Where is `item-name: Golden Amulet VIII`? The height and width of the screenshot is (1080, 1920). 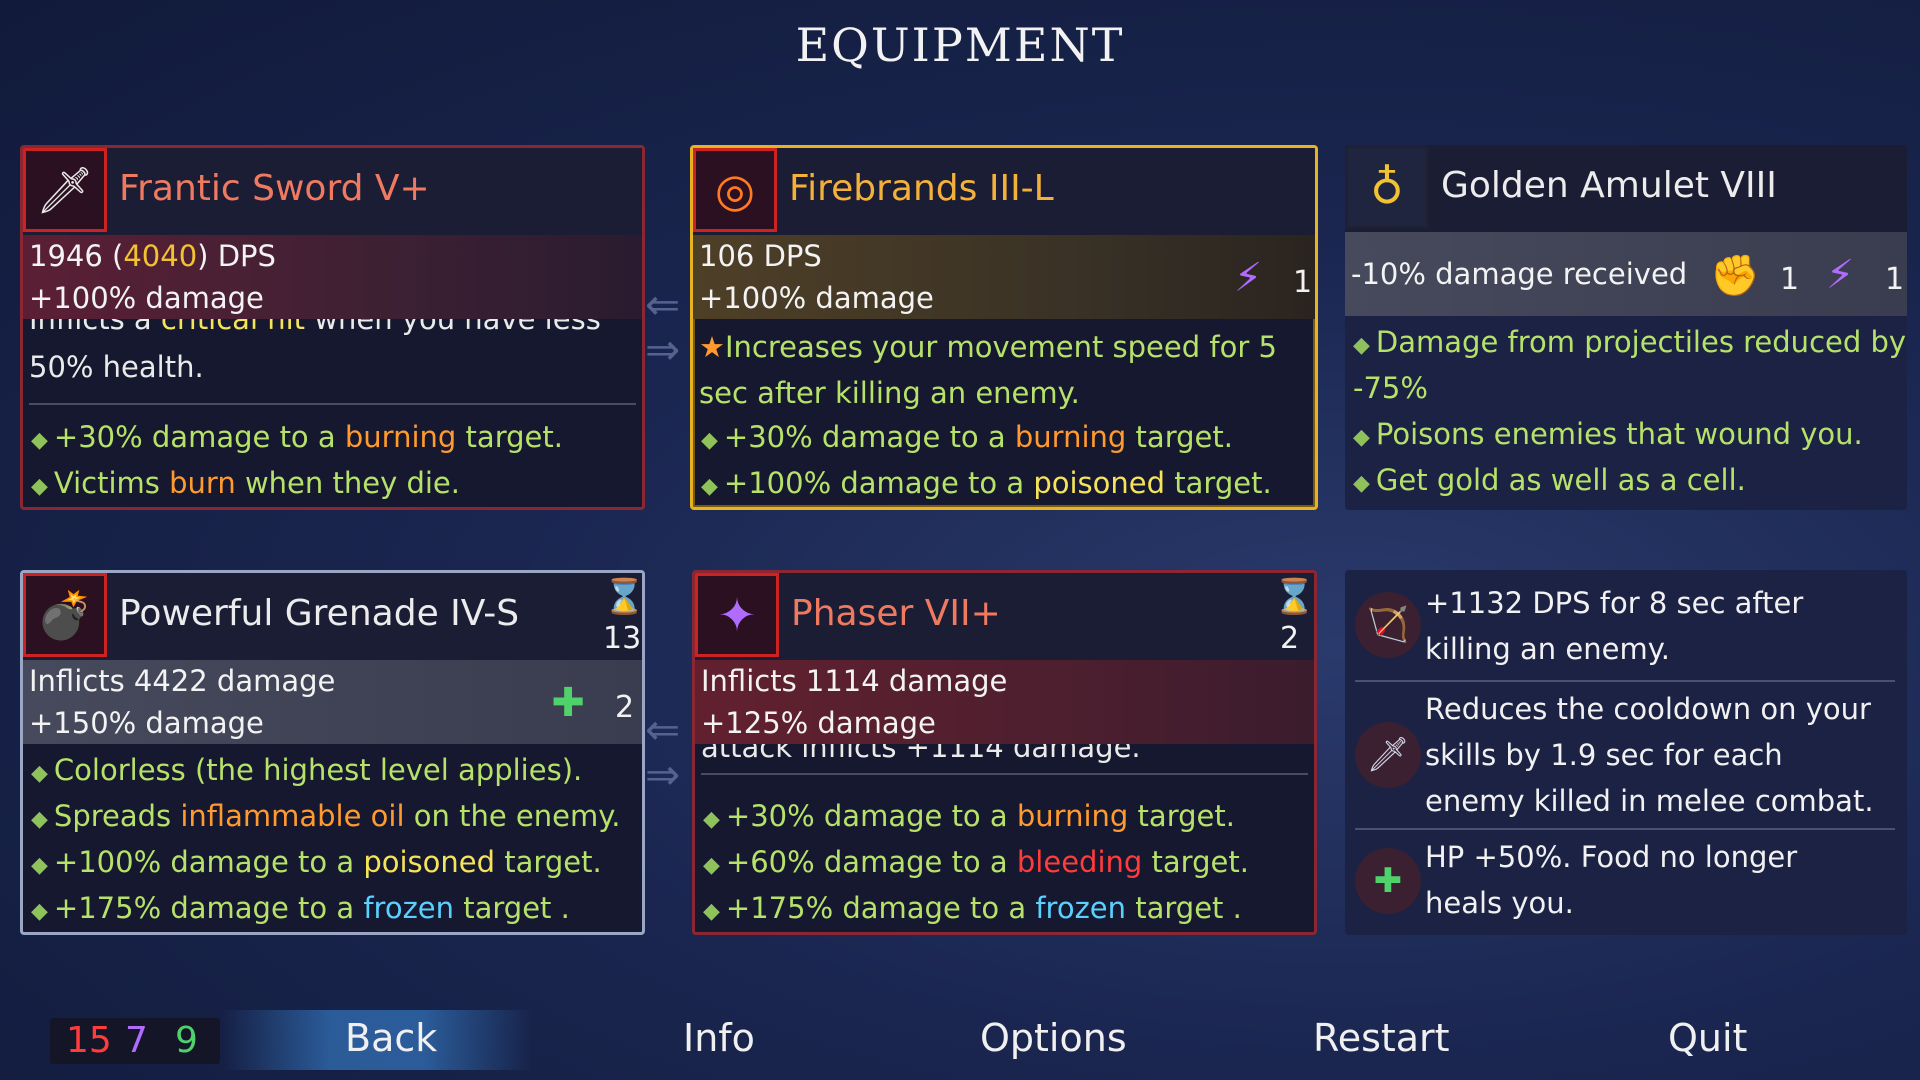
item-name: Golden Amulet VIII is located at coordinates (1609, 185).